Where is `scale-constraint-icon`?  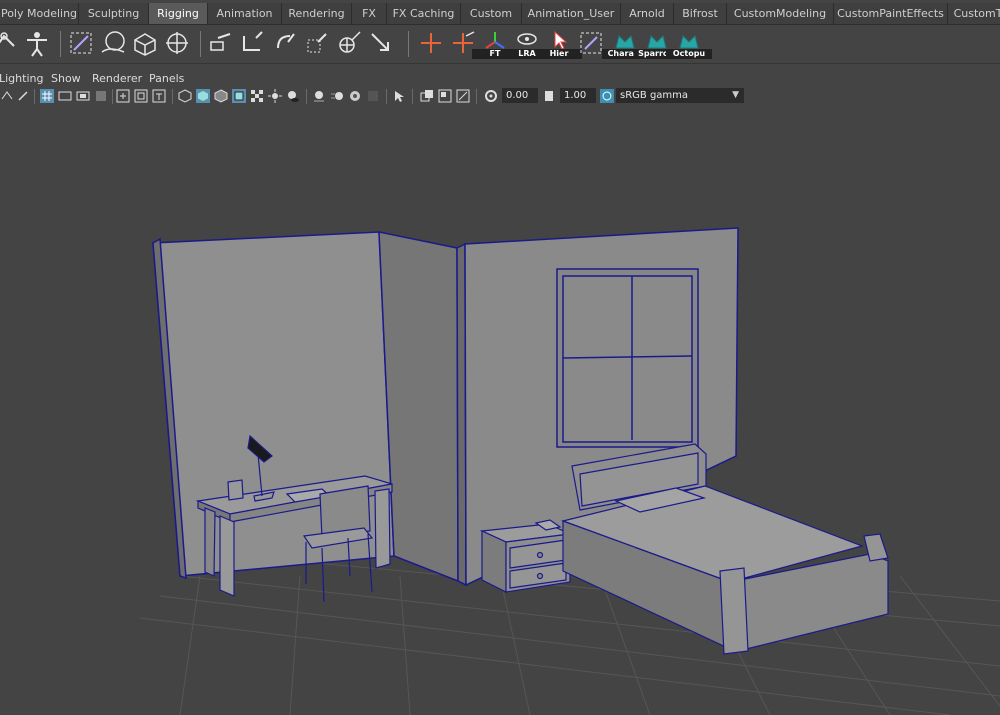 scale-constraint-icon is located at coordinates (317, 43).